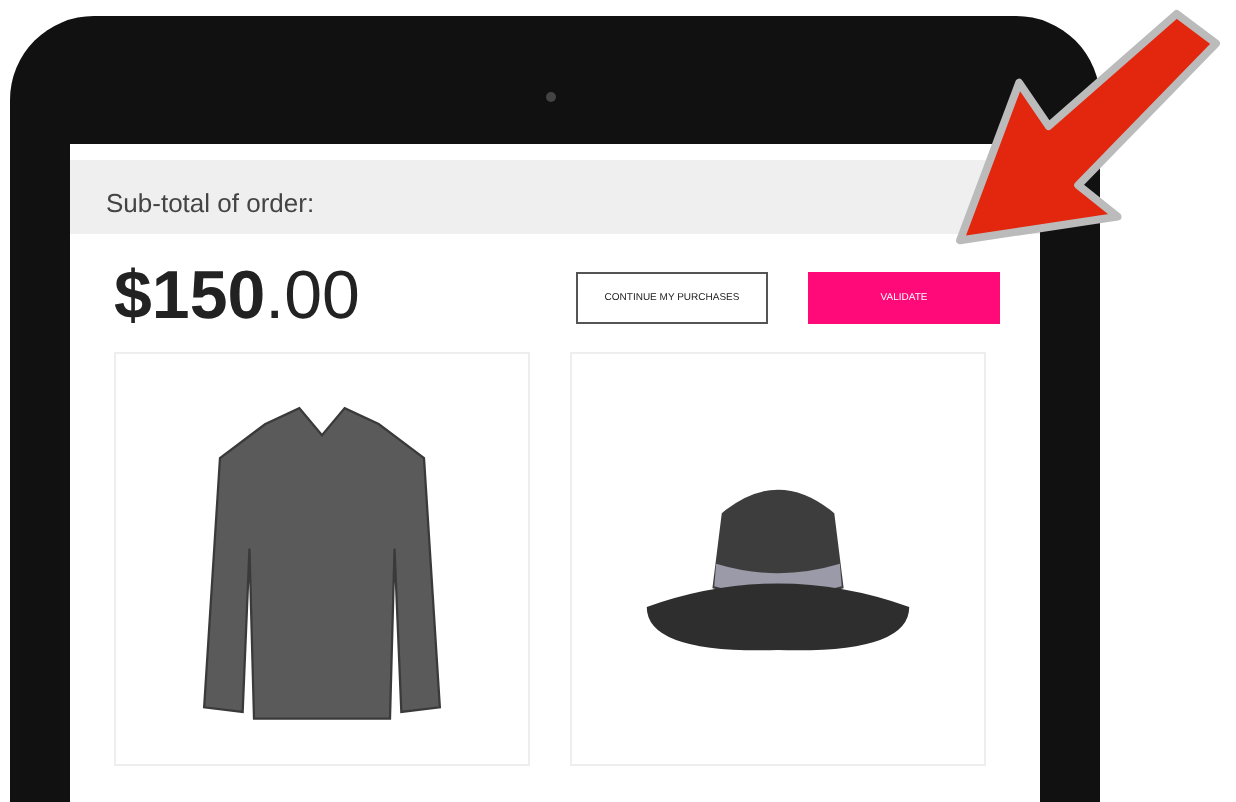 The width and height of the screenshot is (1236, 802). What do you see at coordinates (551, 97) in the screenshot?
I see `camera-icon` at bounding box center [551, 97].